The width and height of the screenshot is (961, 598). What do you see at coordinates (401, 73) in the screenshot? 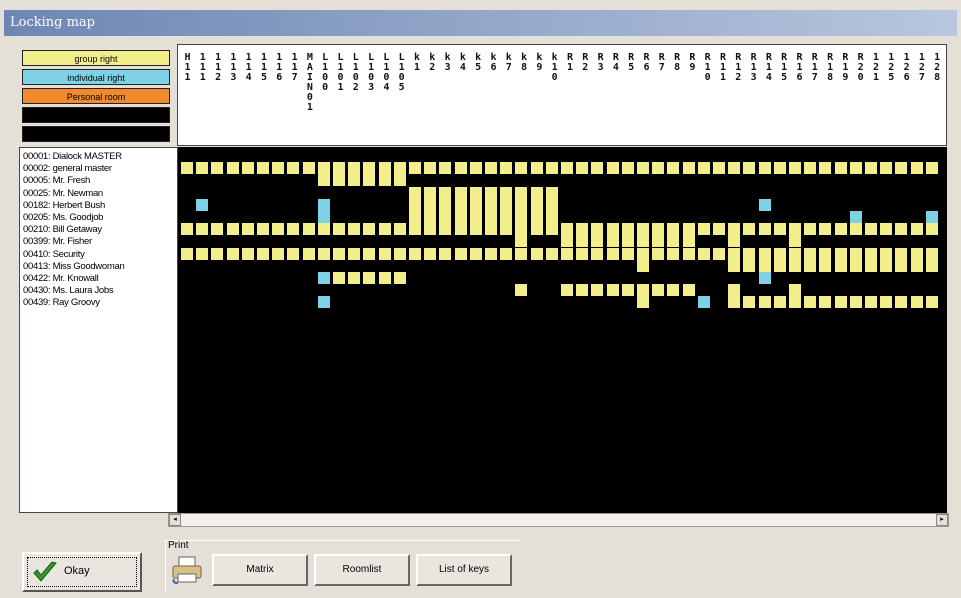
I see `column-label: L 1 0 5` at bounding box center [401, 73].